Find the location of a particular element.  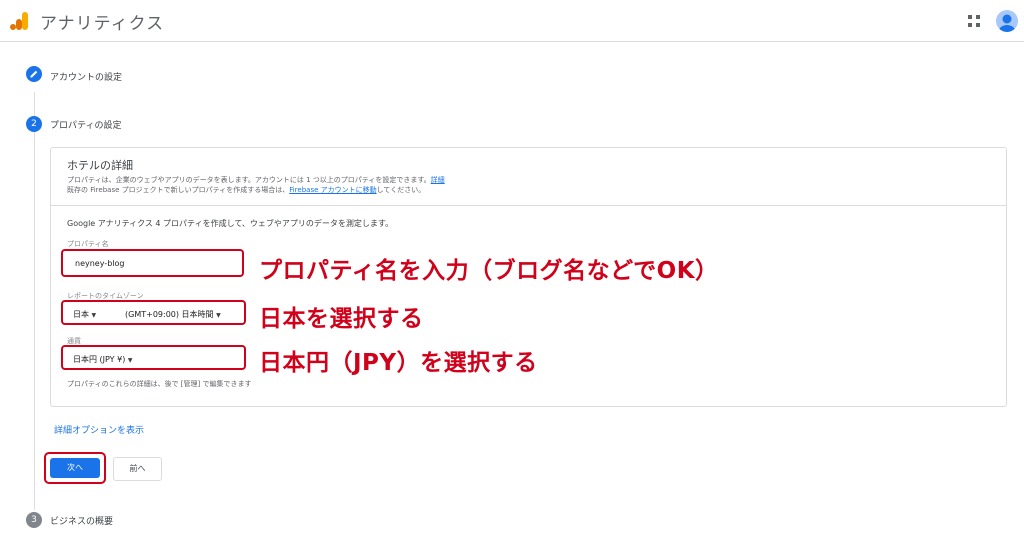

step-3-number: 3 is located at coordinates (34, 520).